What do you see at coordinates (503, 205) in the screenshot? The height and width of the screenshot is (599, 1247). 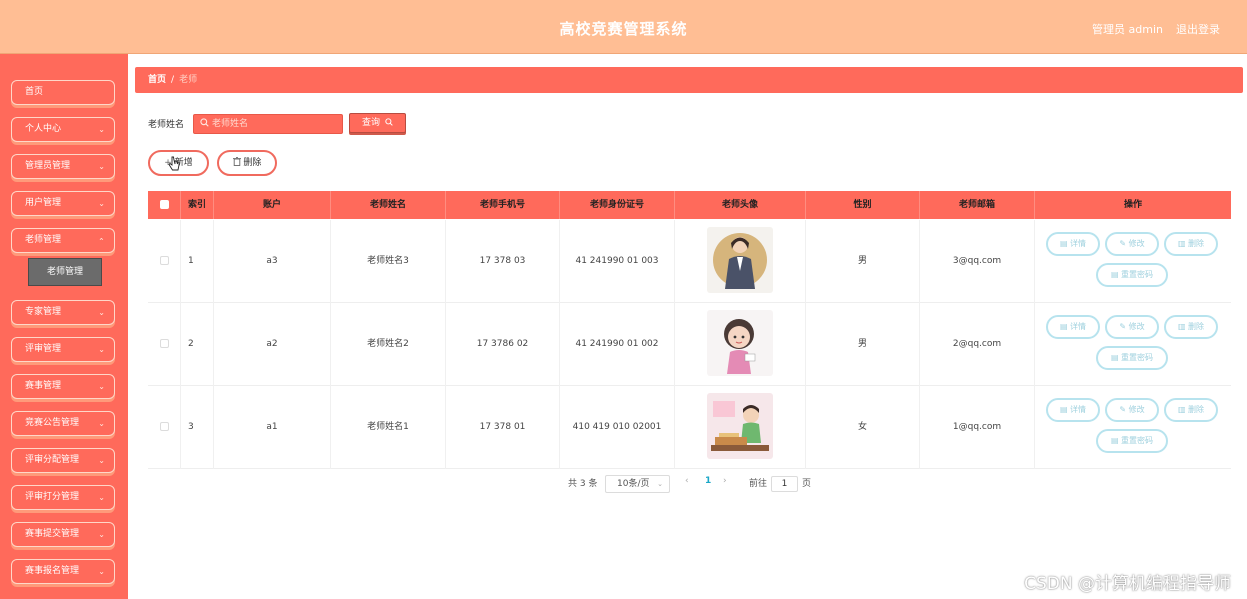 I see `col-phone: 老师手机号` at bounding box center [503, 205].